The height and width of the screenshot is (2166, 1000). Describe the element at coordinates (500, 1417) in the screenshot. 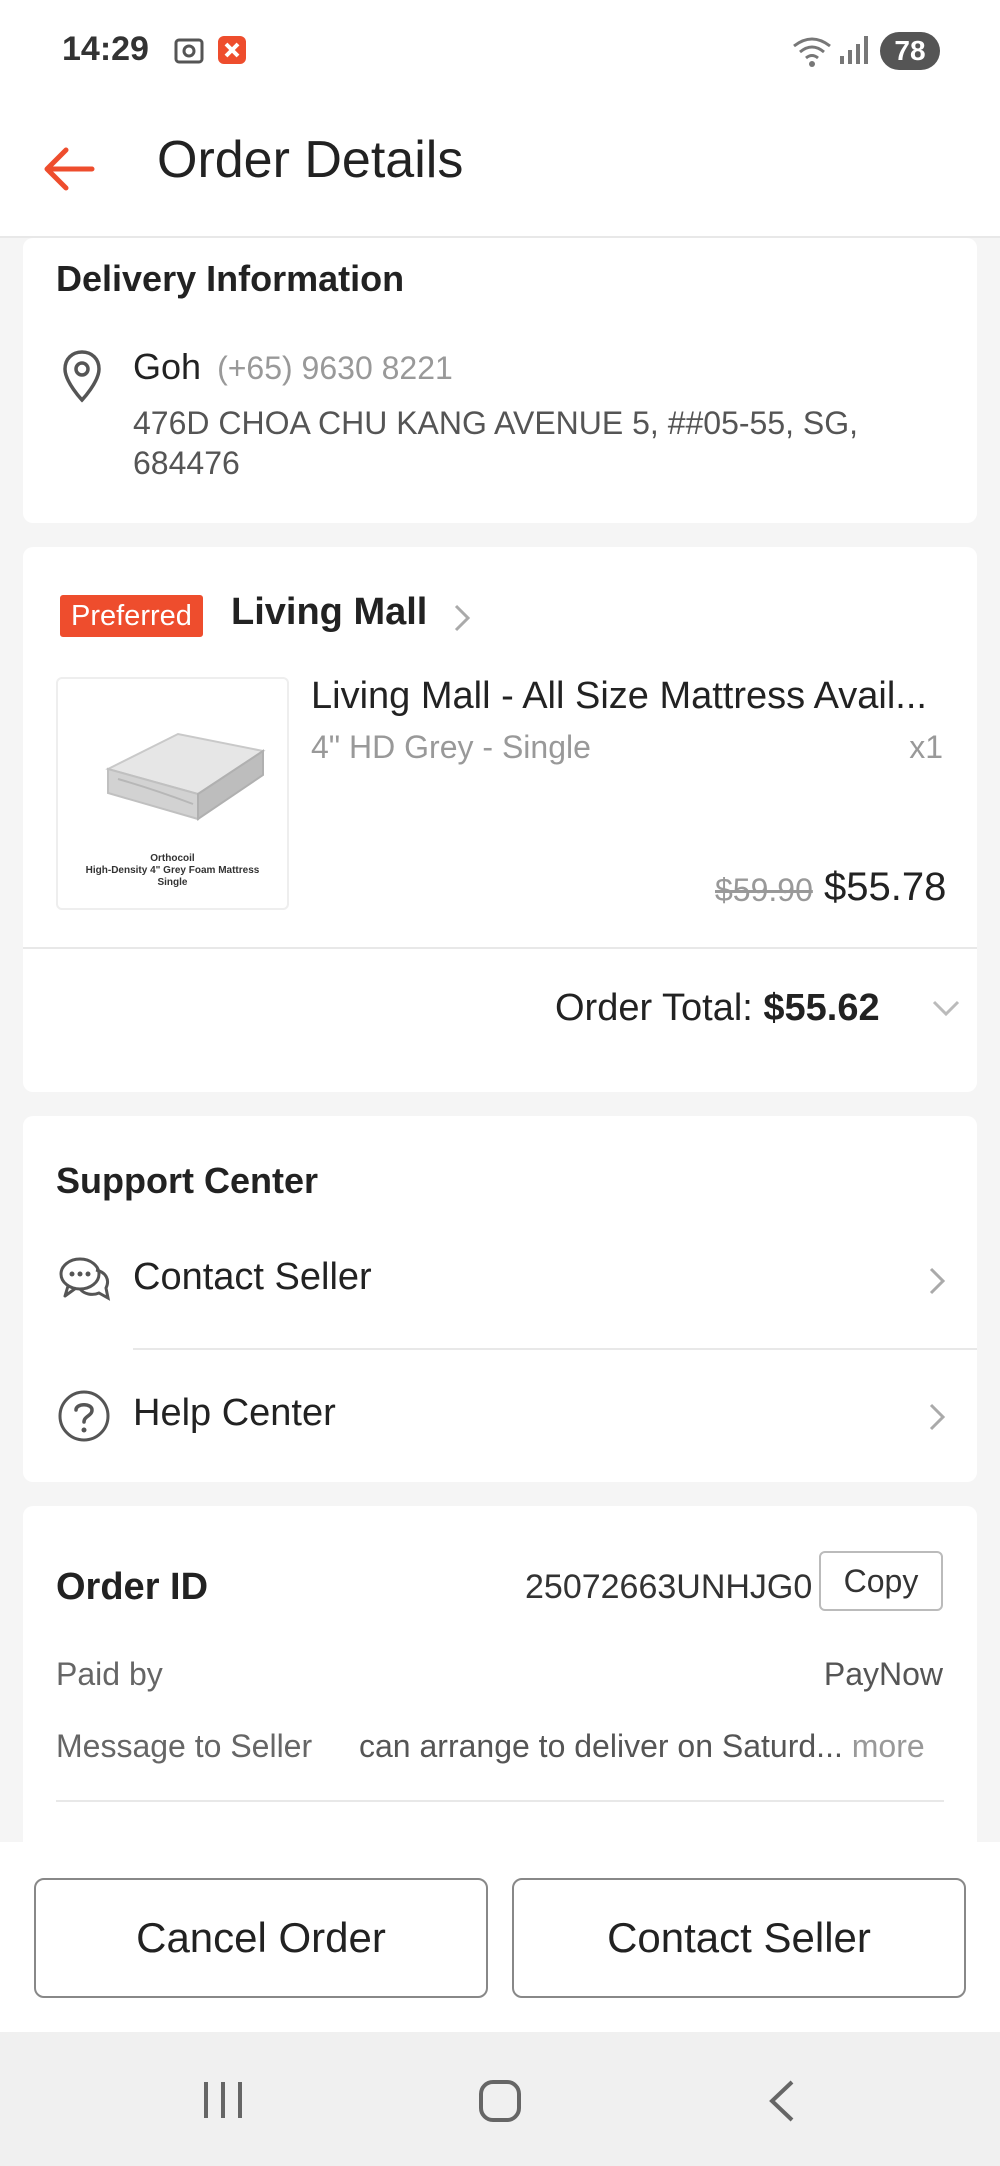

I see `help-center-row: Help Center` at that location.